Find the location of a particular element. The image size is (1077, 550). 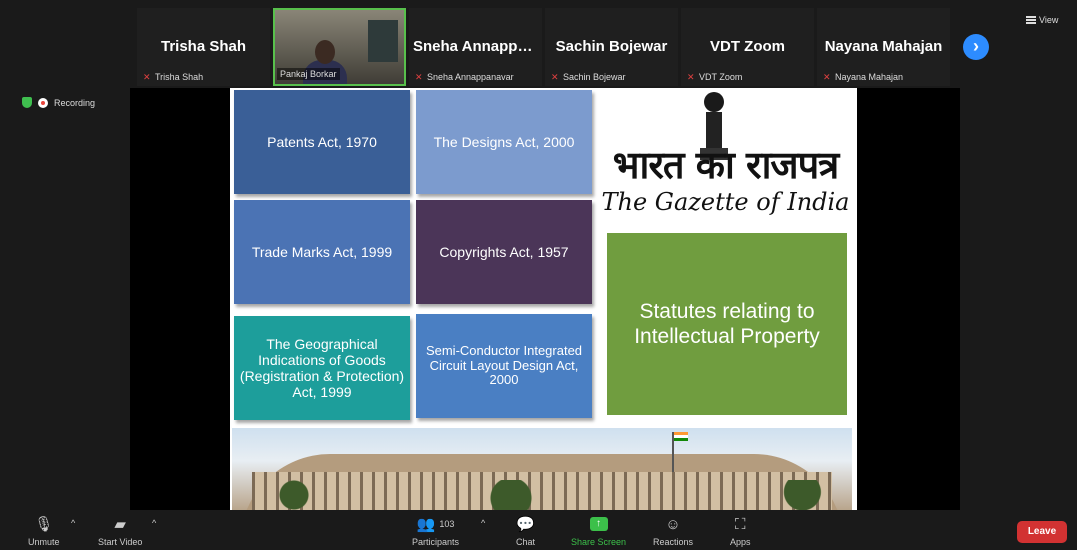

participant-label: ✕ VDT Zoom is located at coordinates (714, 77).